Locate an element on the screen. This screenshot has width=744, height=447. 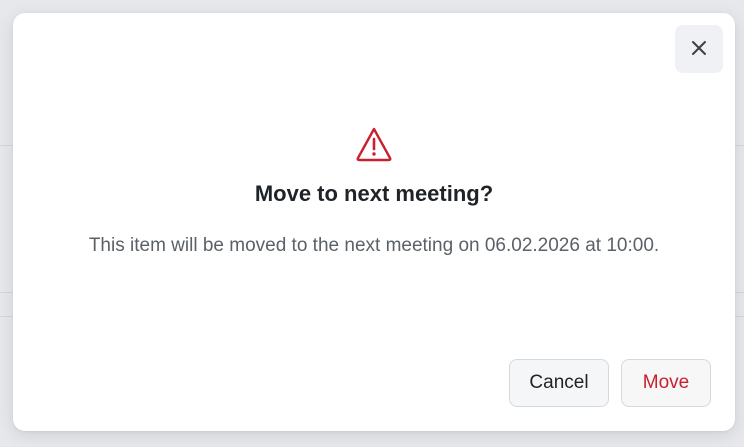
warning-triangle-icon is located at coordinates (374, 144).